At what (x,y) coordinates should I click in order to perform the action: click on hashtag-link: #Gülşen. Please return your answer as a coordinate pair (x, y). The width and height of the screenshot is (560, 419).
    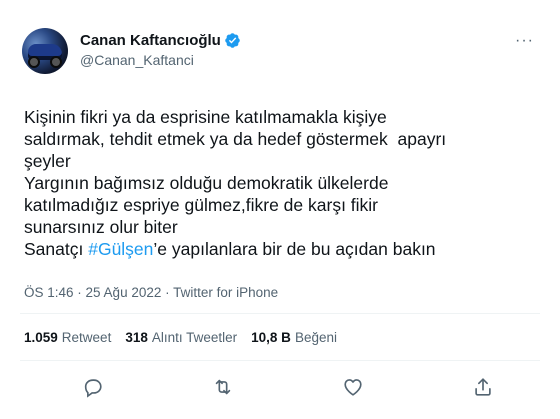
    Looking at the image, I should click on (120, 249).